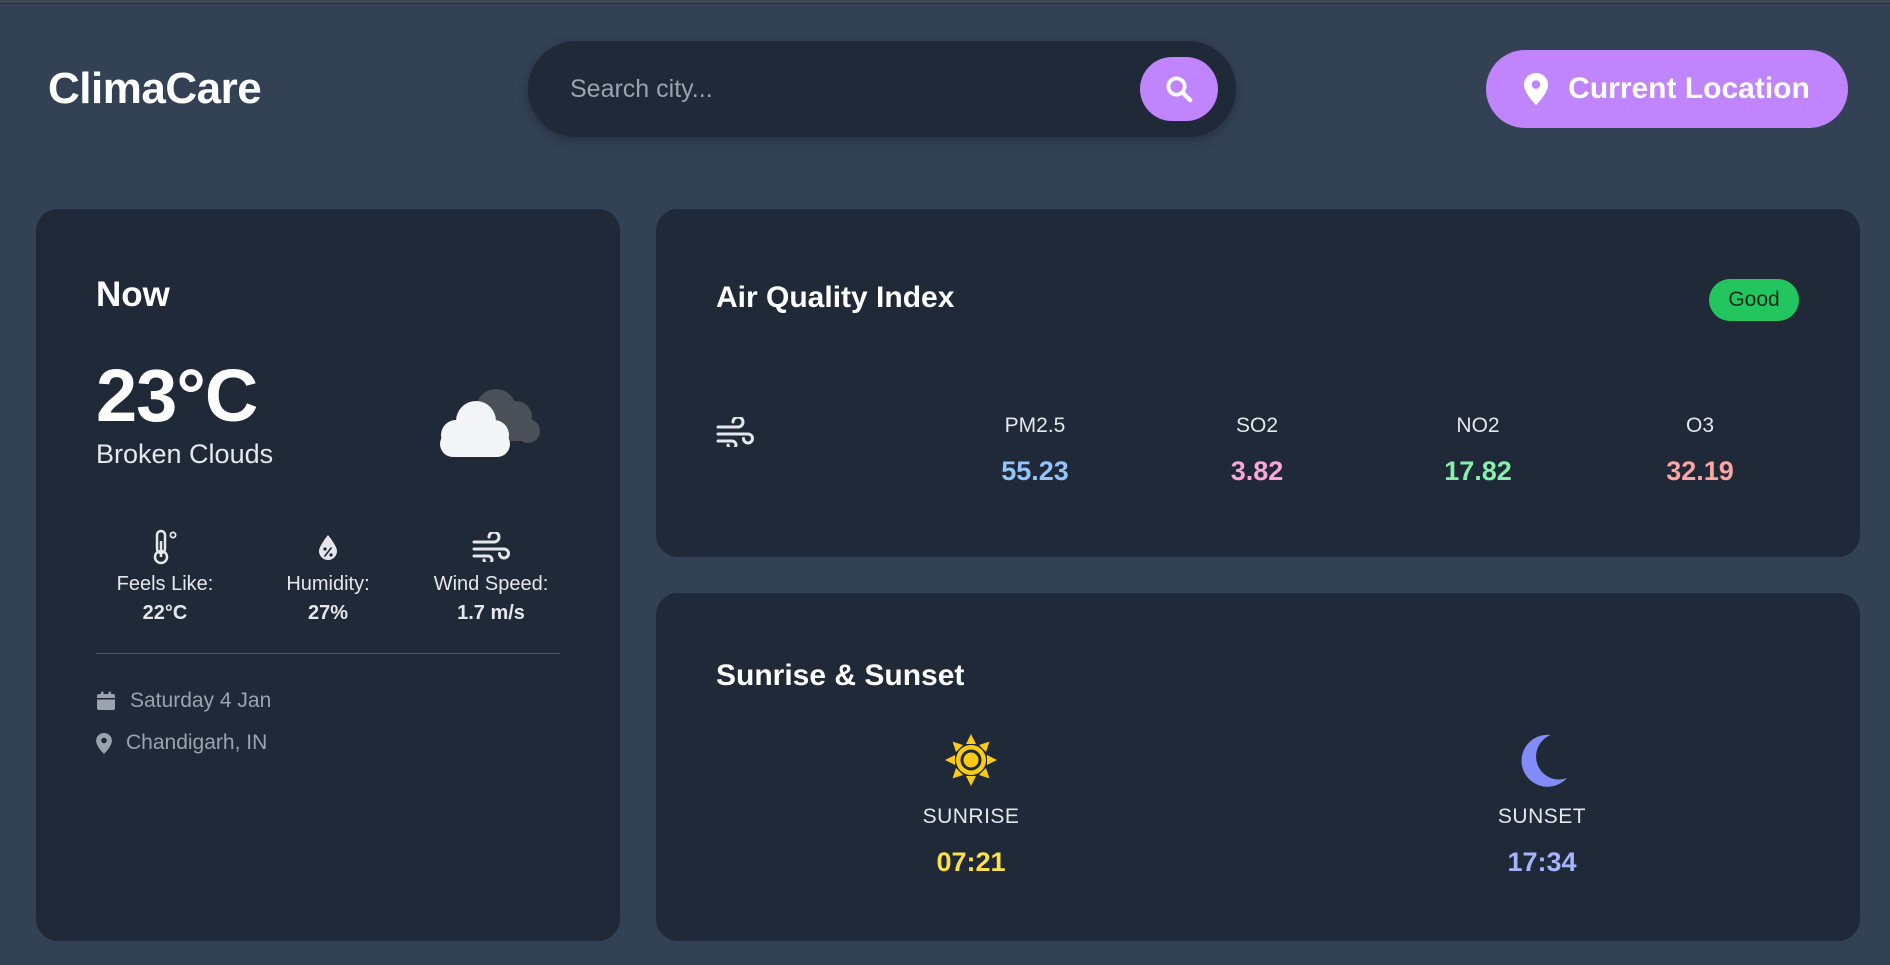  I want to click on search-bar, so click(882, 89).